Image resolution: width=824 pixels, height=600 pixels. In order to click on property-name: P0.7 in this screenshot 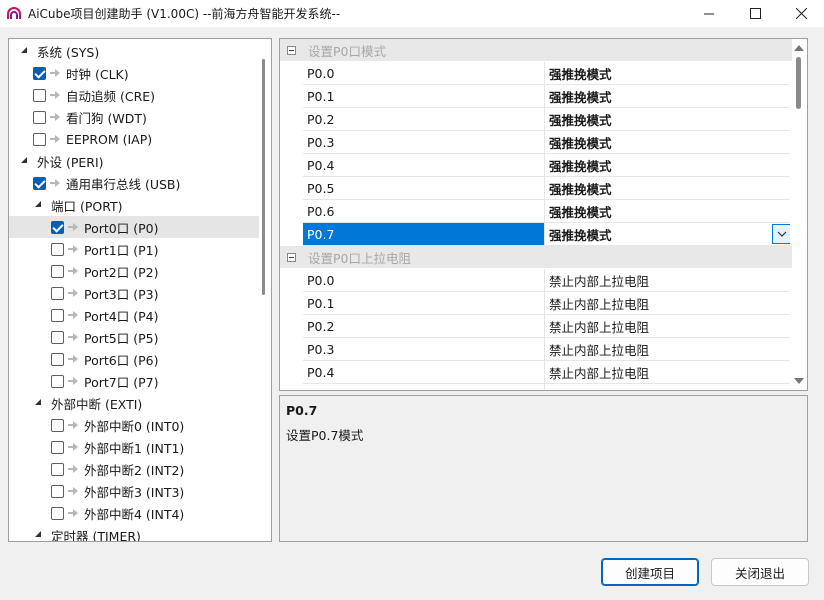, I will do `click(424, 234)`.